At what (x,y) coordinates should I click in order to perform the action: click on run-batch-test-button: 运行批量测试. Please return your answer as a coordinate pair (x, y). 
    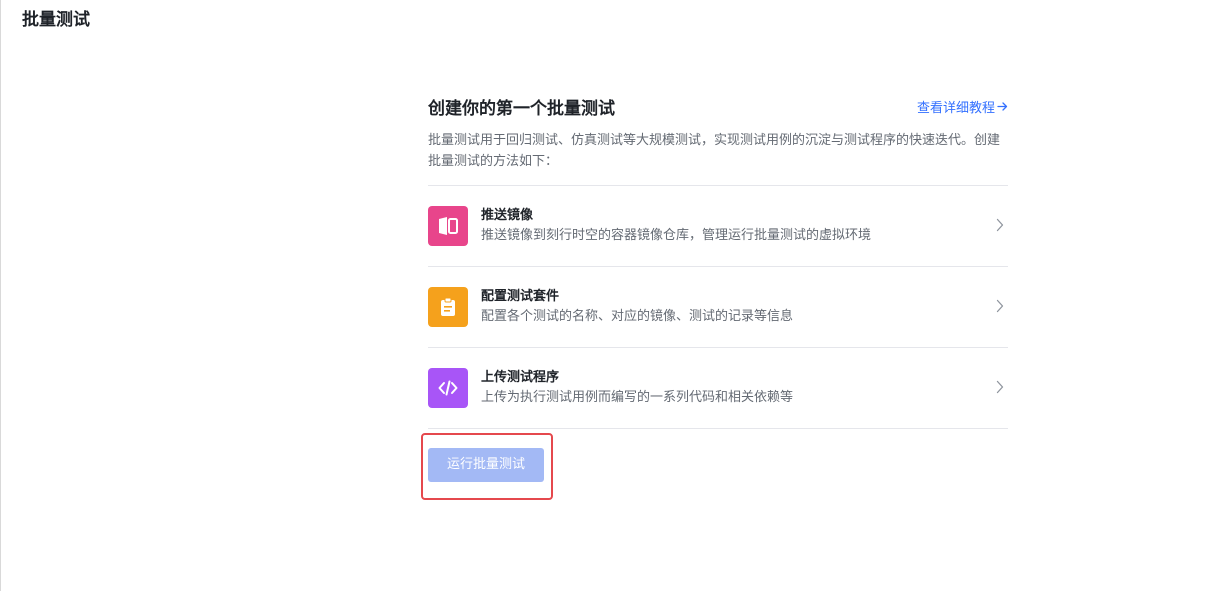
    Looking at the image, I should click on (486, 465).